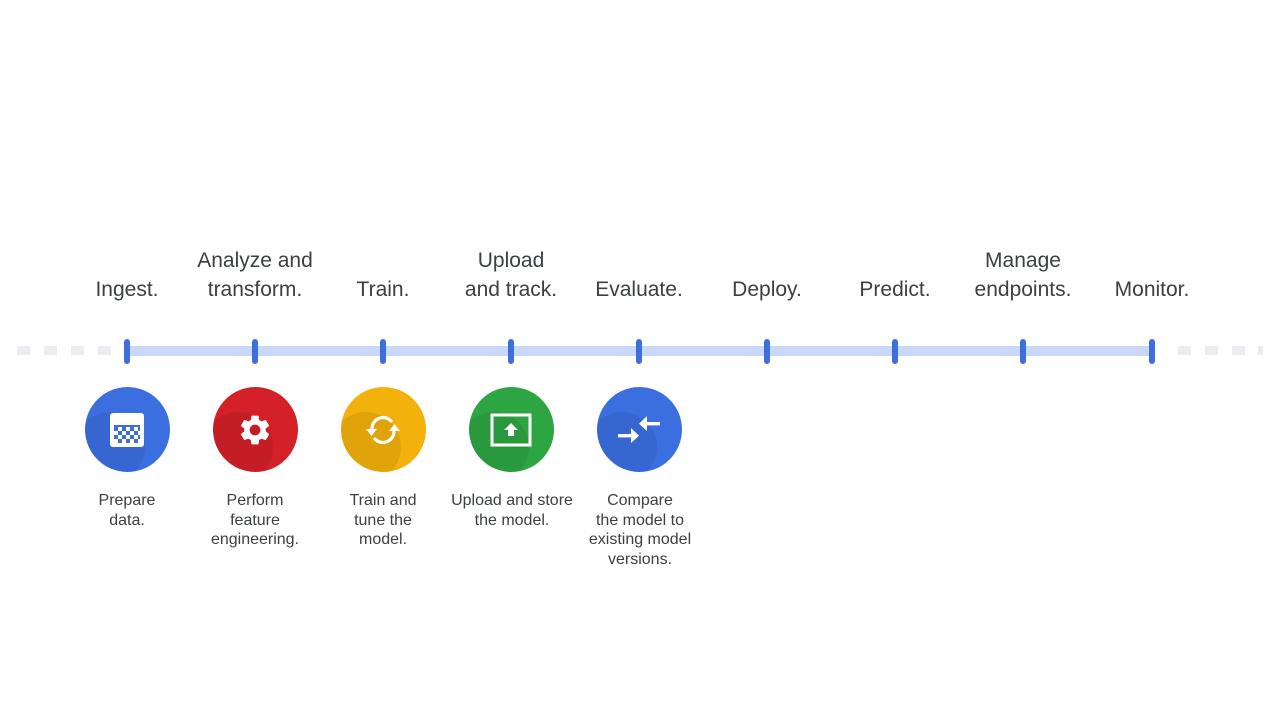  I want to click on gear-icon, so click(255, 429).